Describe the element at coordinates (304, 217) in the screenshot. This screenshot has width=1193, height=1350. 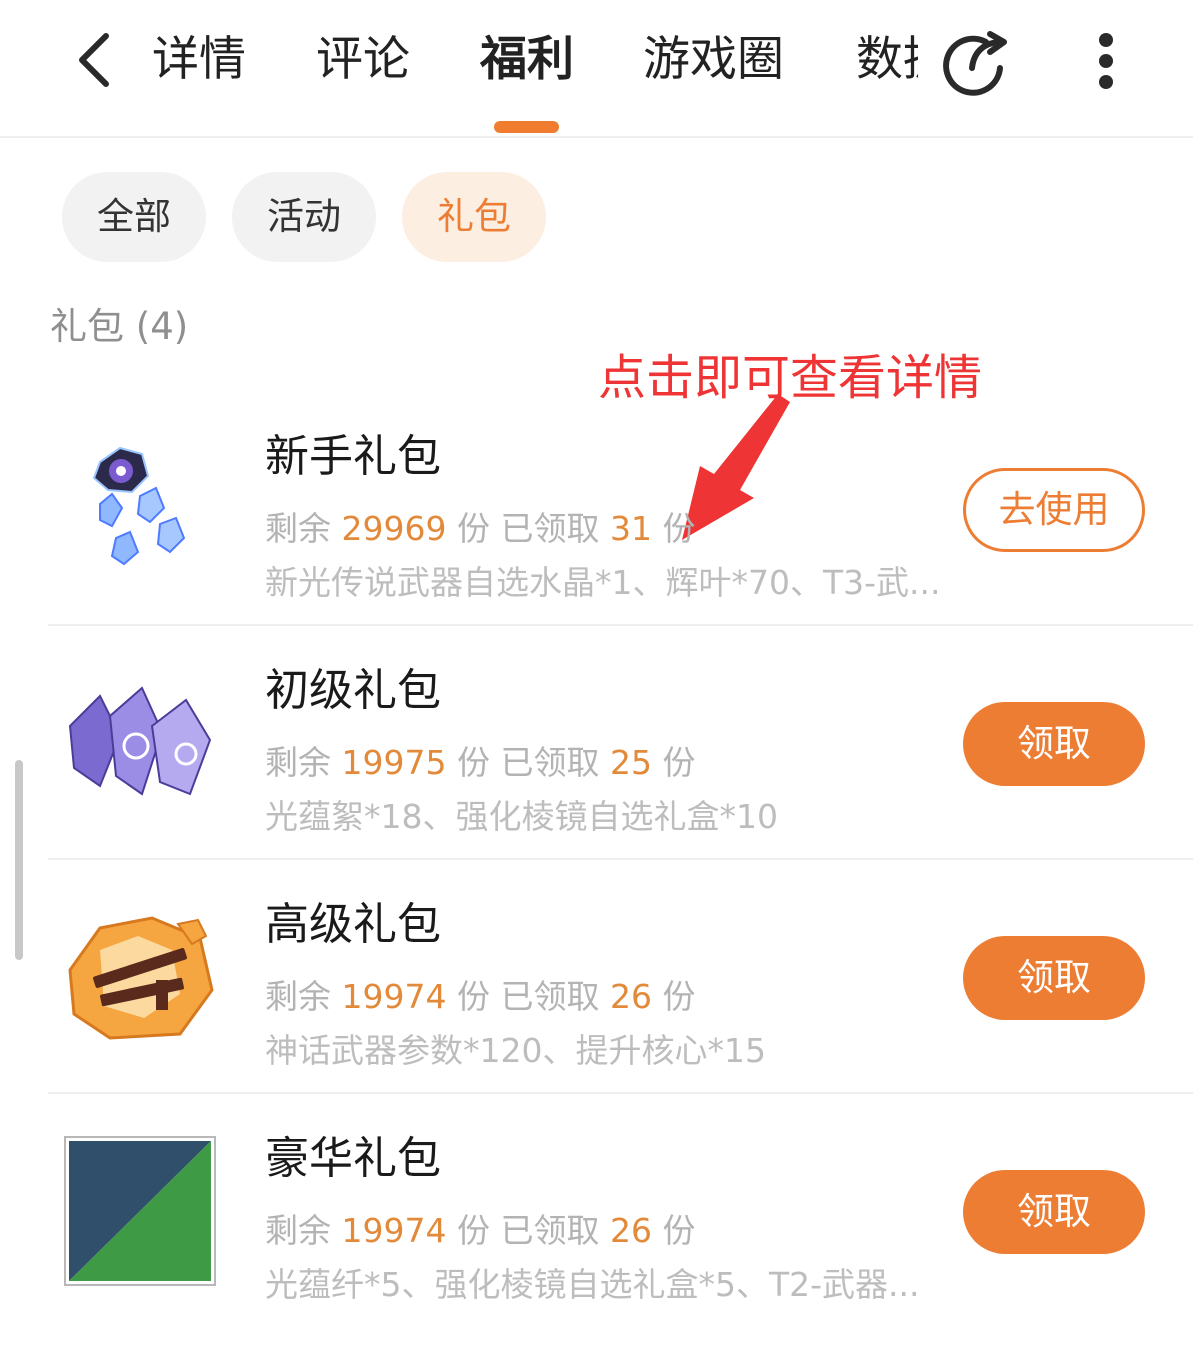
I see `filter-chip-activity: 活动` at that location.